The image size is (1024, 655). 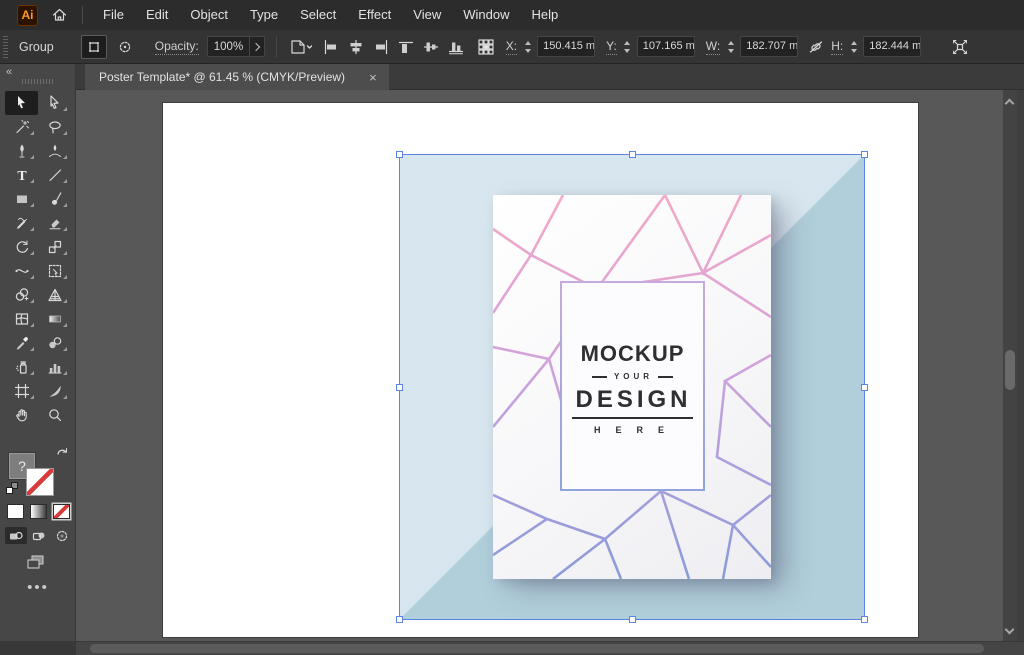 I want to click on w-input: 182.707 mm, so click(x=769, y=46).